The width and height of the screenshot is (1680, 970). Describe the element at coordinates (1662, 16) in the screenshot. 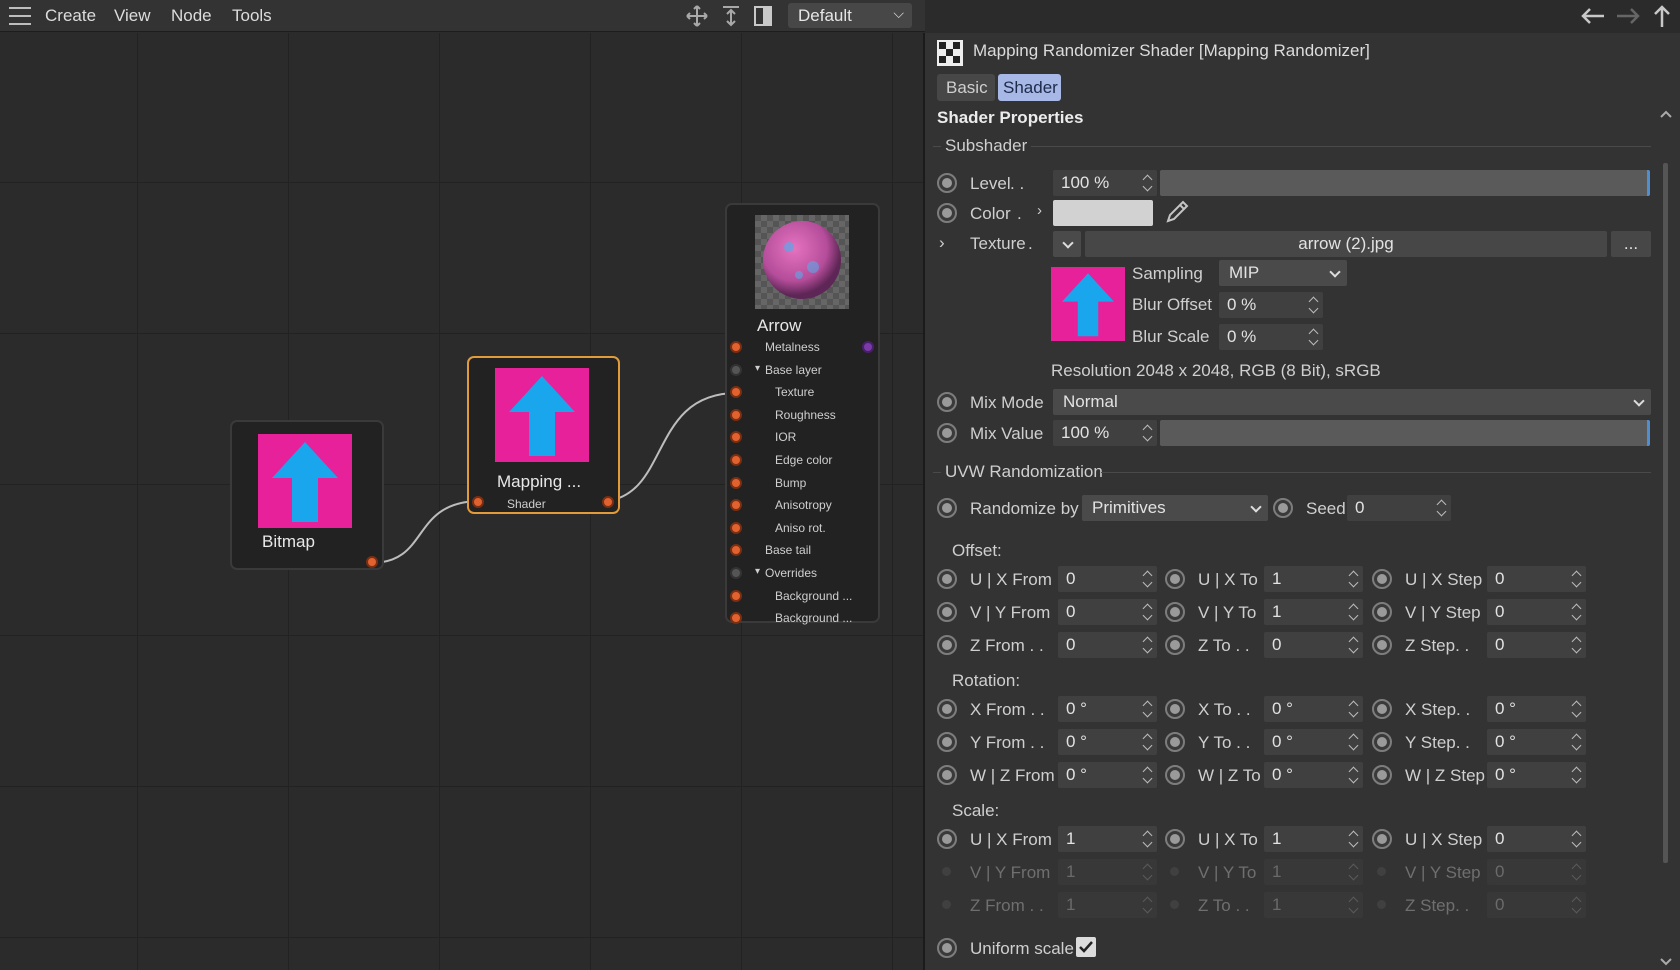

I see `up-arrow-icon` at that location.